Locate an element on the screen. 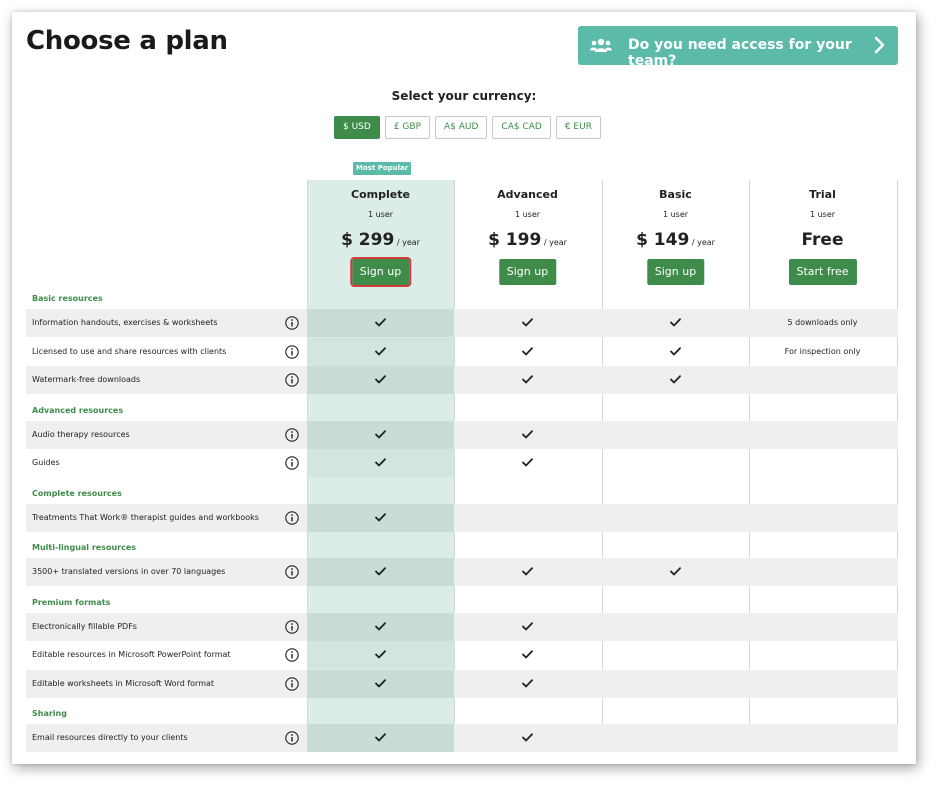 This screenshot has width=951, height=800. feature-label: Email resources directly to your clients is located at coordinates (110, 737).